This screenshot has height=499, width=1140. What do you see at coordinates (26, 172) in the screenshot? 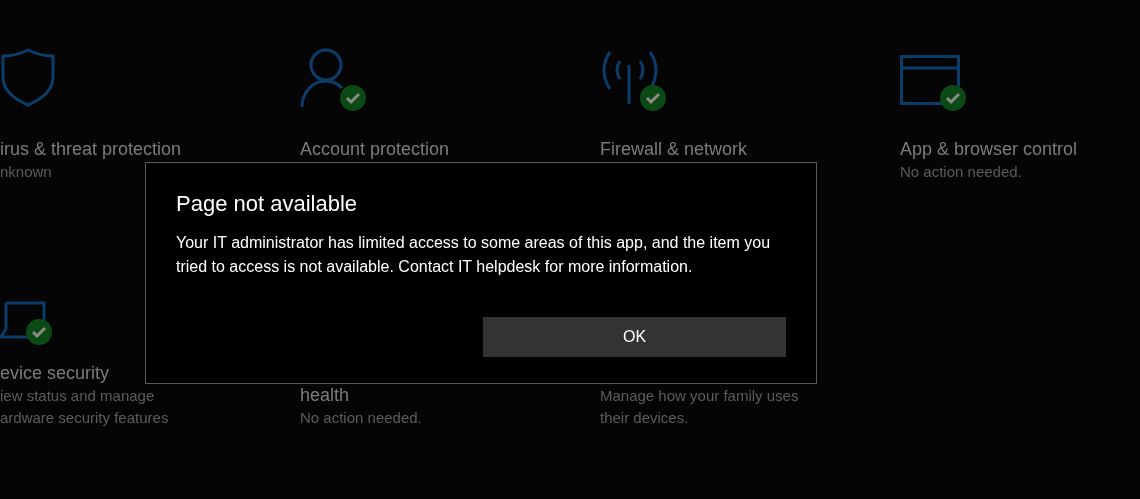
I see `tile-status: nknown` at bounding box center [26, 172].